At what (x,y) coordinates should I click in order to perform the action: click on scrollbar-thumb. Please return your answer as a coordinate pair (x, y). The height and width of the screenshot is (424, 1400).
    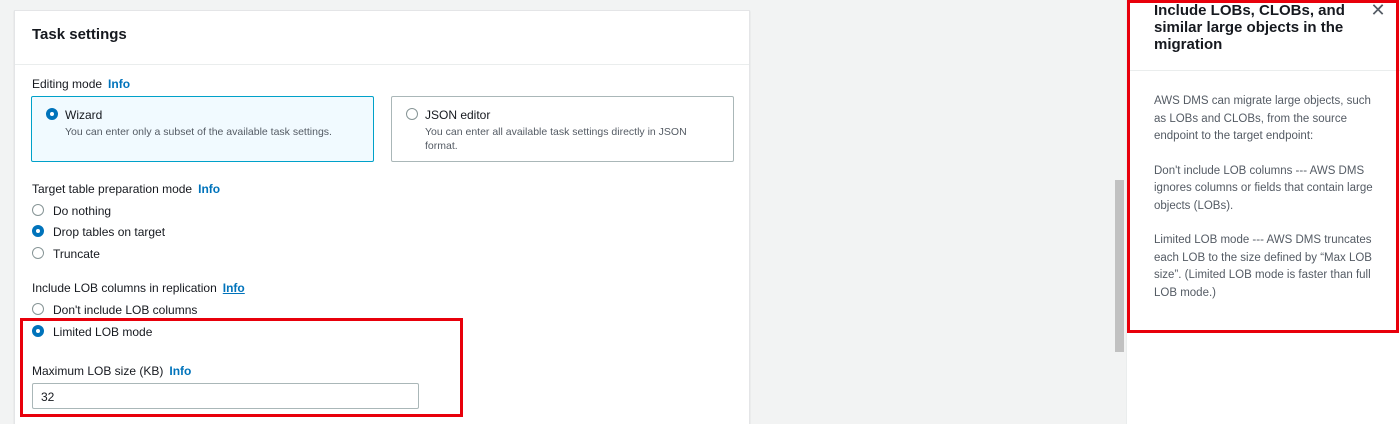
    Looking at the image, I should click on (1119, 266).